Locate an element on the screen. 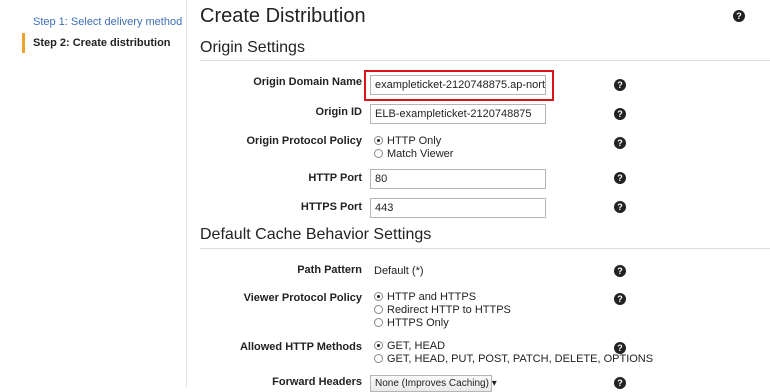 The height and width of the screenshot is (392, 770). http-port-label: HTTP Port is located at coordinates (335, 178).